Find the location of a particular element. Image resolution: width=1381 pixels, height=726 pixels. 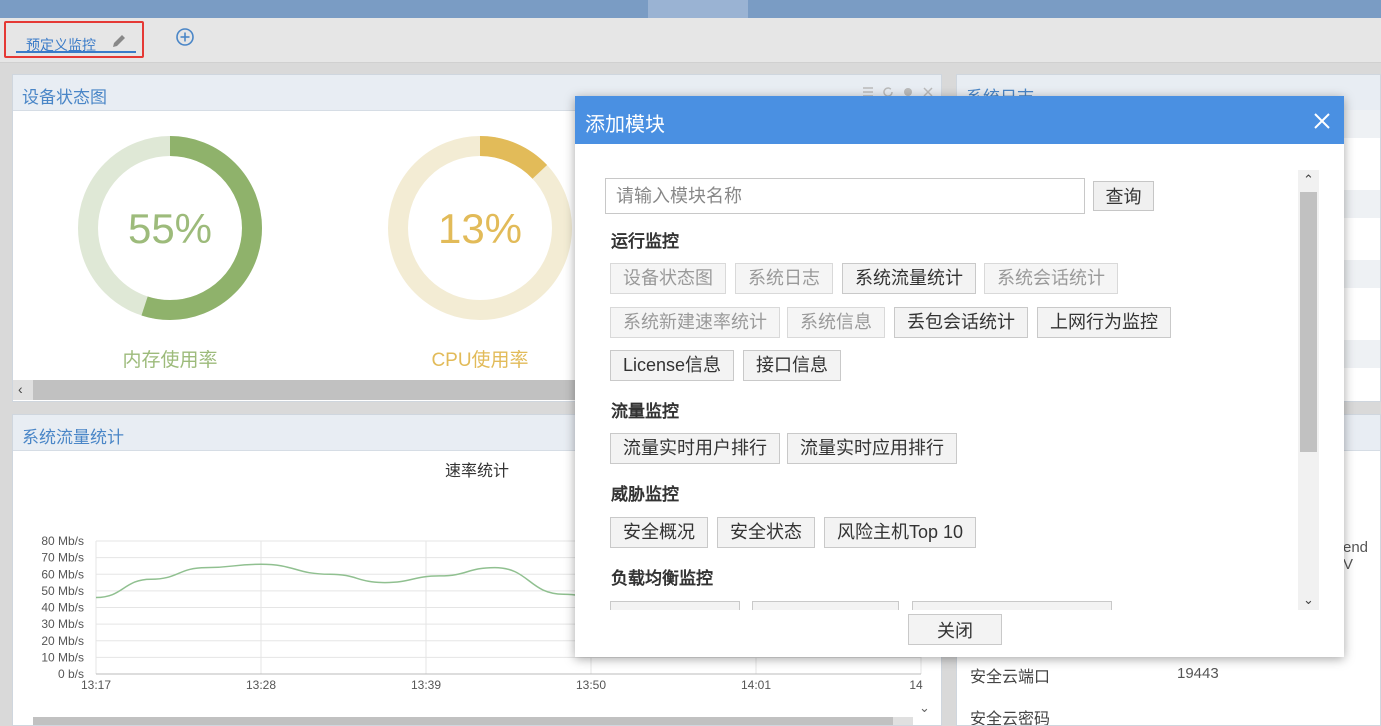

module-chip: 系统信息 is located at coordinates (836, 322).